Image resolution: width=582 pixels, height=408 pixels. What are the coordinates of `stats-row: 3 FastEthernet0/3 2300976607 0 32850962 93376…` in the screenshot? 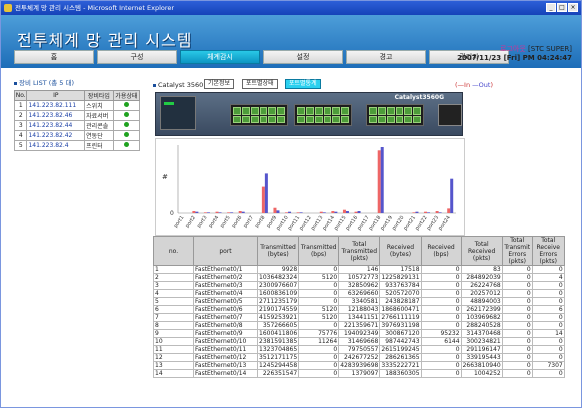 It's located at (359, 285).